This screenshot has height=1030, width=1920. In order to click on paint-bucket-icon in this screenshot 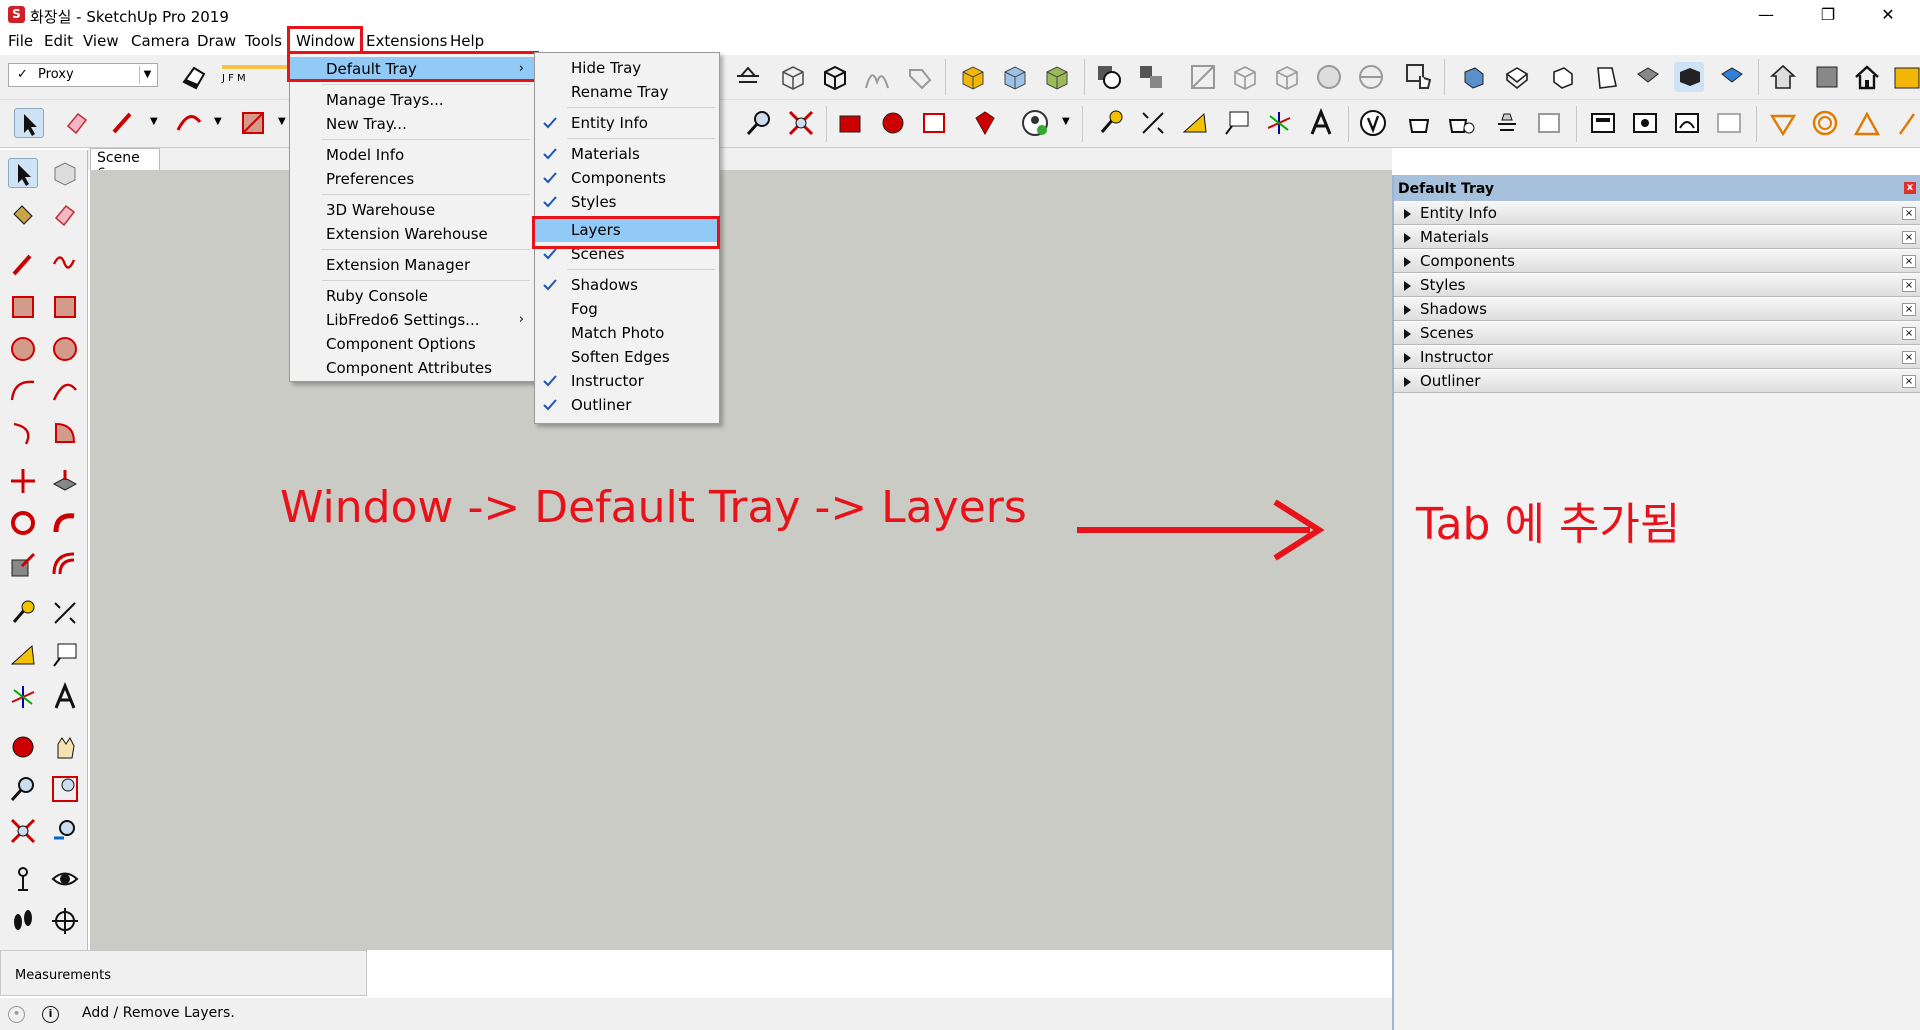, I will do `click(23, 215)`.